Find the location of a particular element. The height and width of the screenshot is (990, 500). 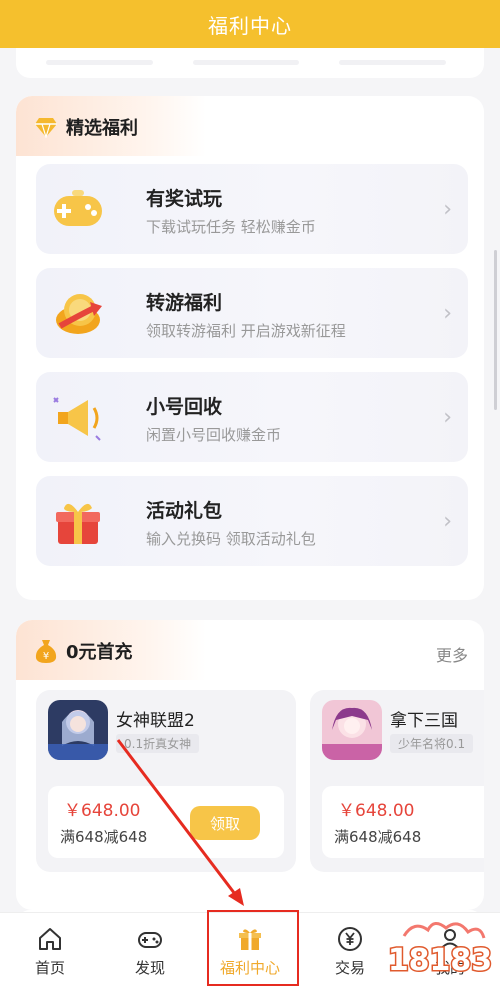

tab-home: 首页 is located at coordinates (50, 951).